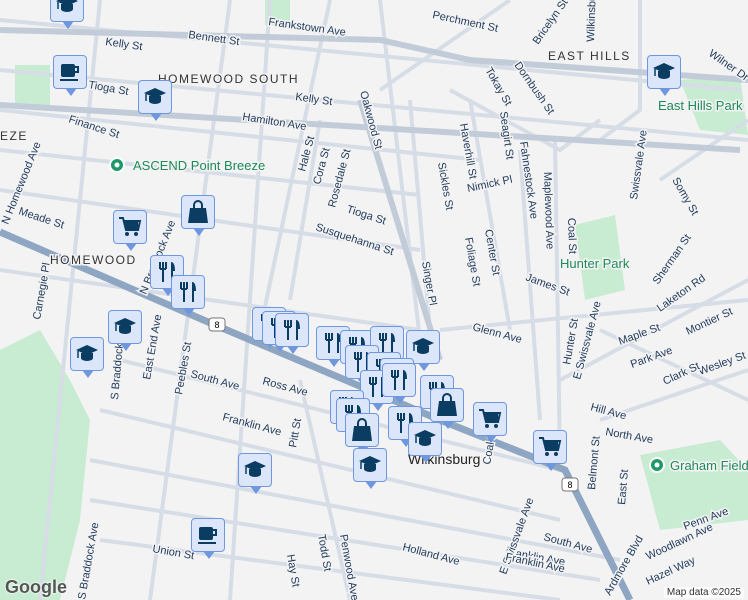 The width and height of the screenshot is (748, 600). Describe the element at coordinates (41, 218) in the screenshot. I see `street-label: Meade St` at that location.